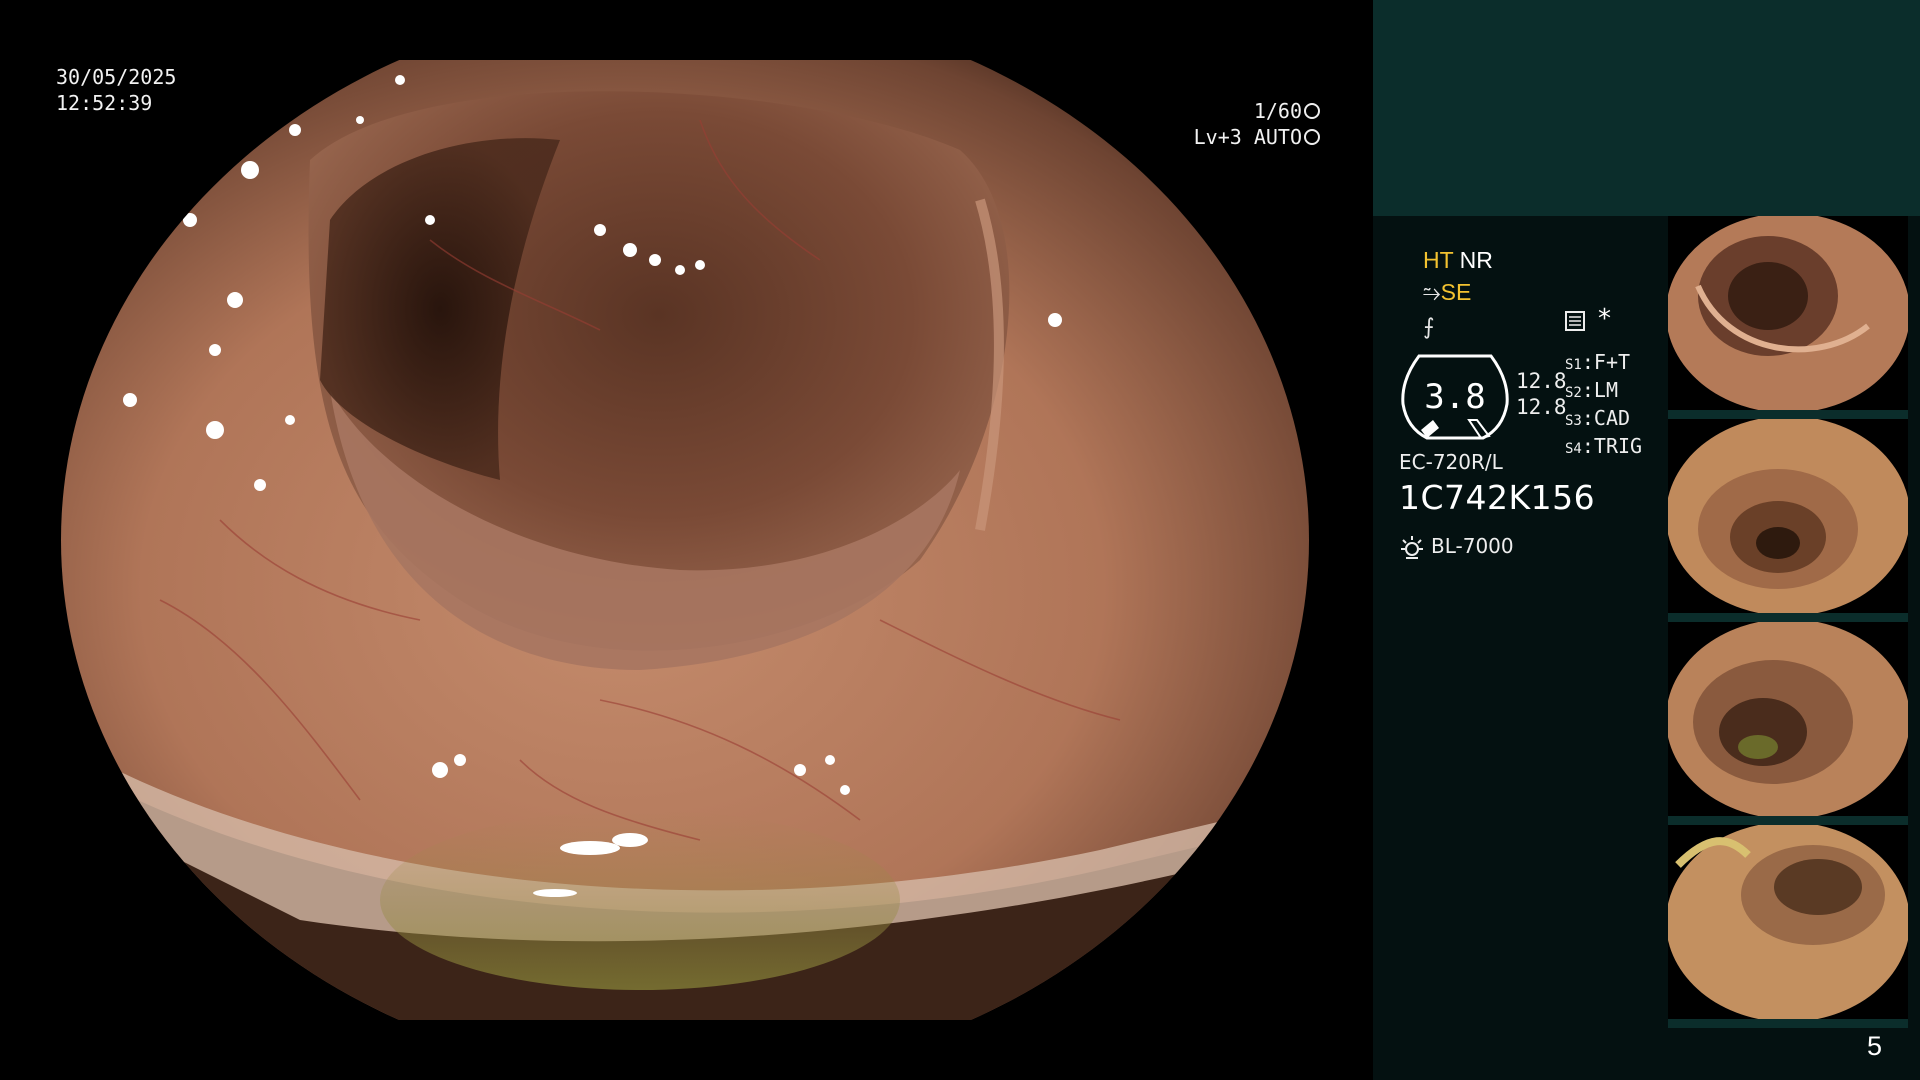 The width and height of the screenshot is (1920, 1080). Describe the element at coordinates (1604, 446) in the screenshot. I see `switch-s4: S4:TRIG` at that location.